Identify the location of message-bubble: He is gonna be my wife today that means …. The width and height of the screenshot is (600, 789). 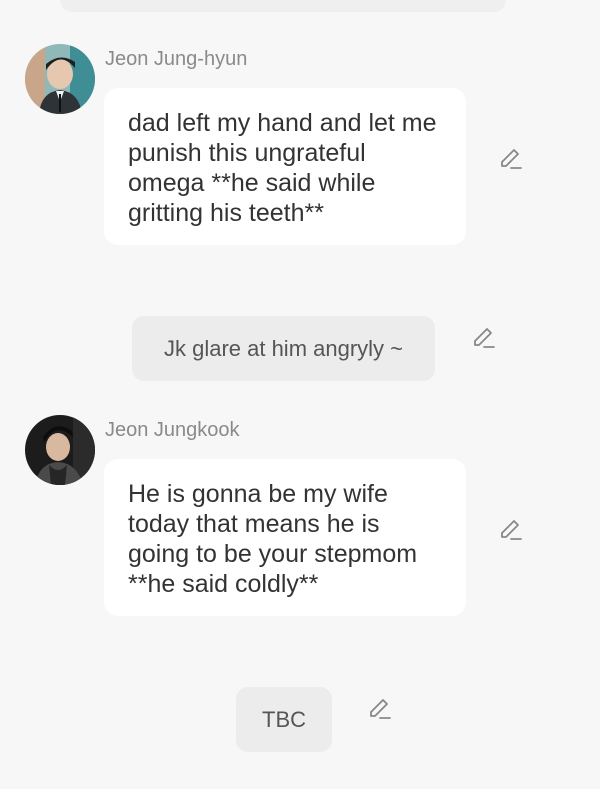
(285, 537).